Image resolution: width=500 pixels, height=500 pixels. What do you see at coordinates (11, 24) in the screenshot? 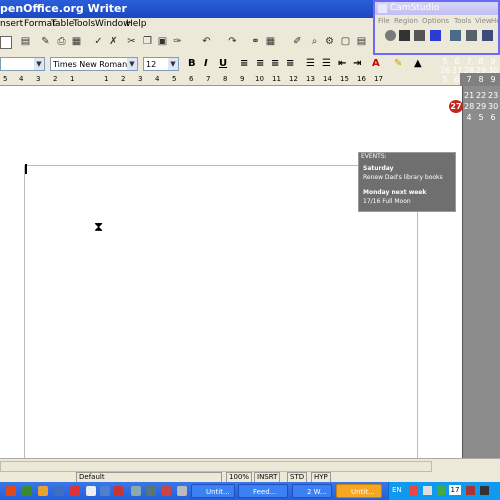
I see `menu-insert: nsert` at bounding box center [11, 24].